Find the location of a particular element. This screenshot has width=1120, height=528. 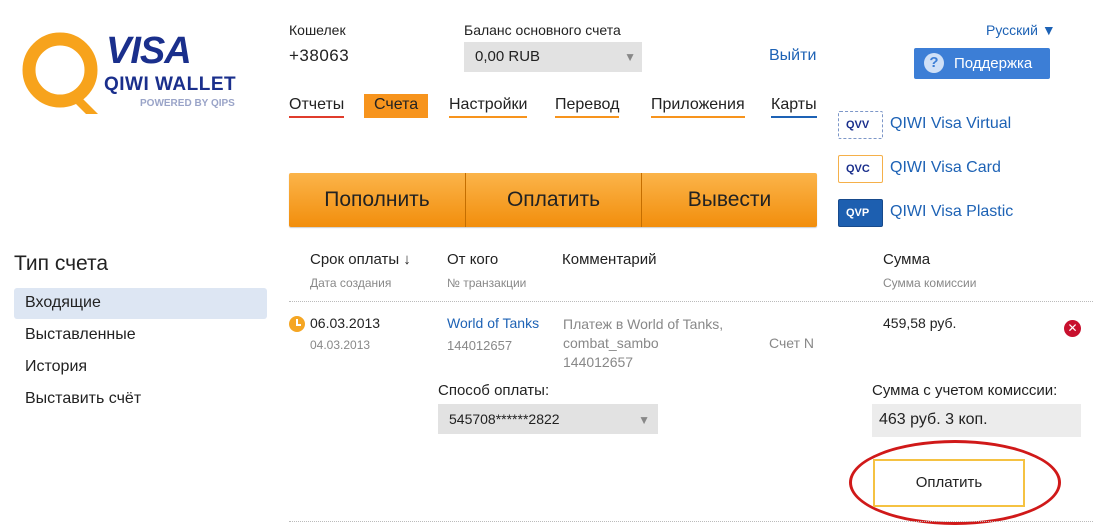

logo-visa-text: VISA is located at coordinates (149, 51).